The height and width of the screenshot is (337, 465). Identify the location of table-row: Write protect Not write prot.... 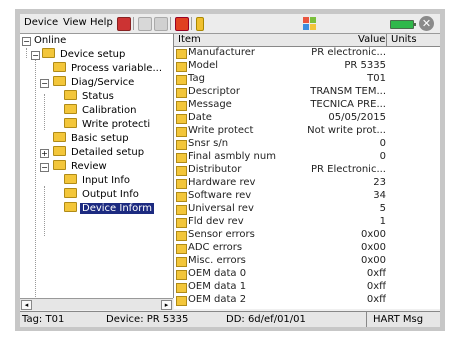
(307, 131).